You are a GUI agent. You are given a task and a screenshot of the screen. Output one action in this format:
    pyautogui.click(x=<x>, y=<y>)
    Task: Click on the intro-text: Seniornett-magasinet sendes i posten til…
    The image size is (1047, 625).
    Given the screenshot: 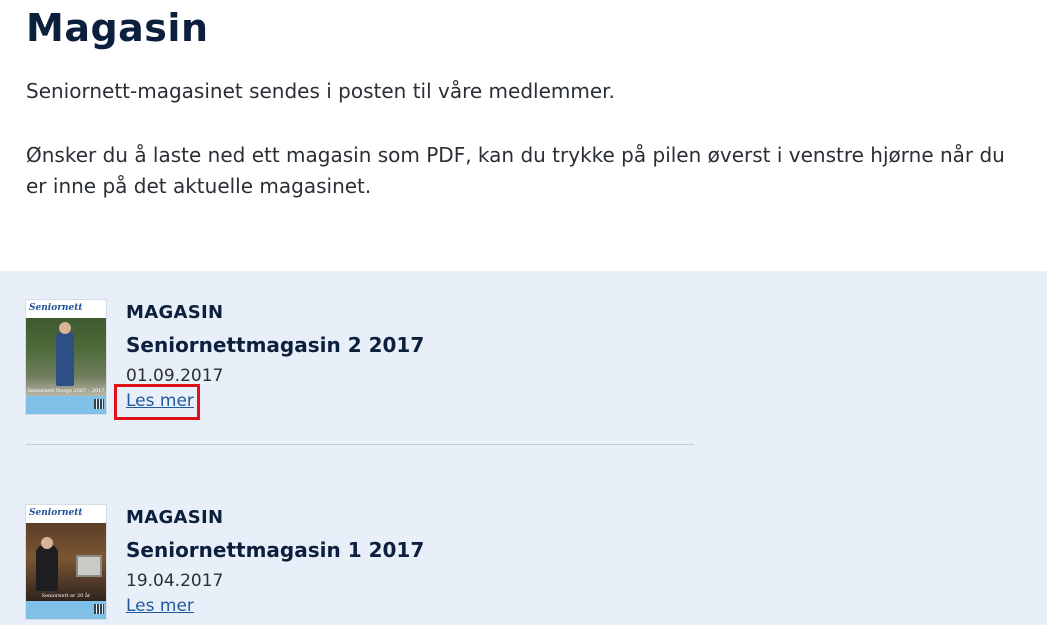 What is the action you would take?
    pyautogui.click(x=320, y=91)
    